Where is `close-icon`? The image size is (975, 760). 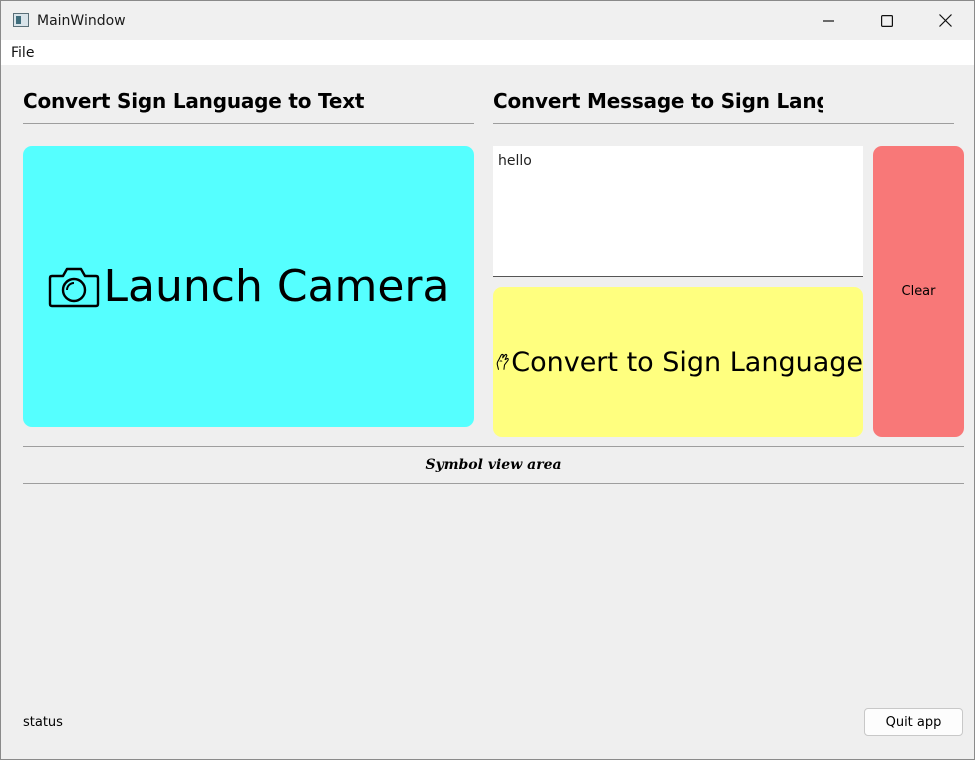 close-icon is located at coordinates (945, 20).